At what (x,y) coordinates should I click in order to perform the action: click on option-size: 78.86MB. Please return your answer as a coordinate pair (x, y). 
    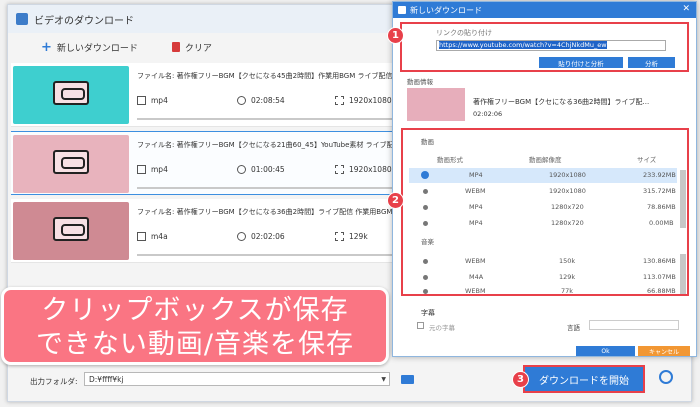
    Looking at the image, I should click on (661, 207).